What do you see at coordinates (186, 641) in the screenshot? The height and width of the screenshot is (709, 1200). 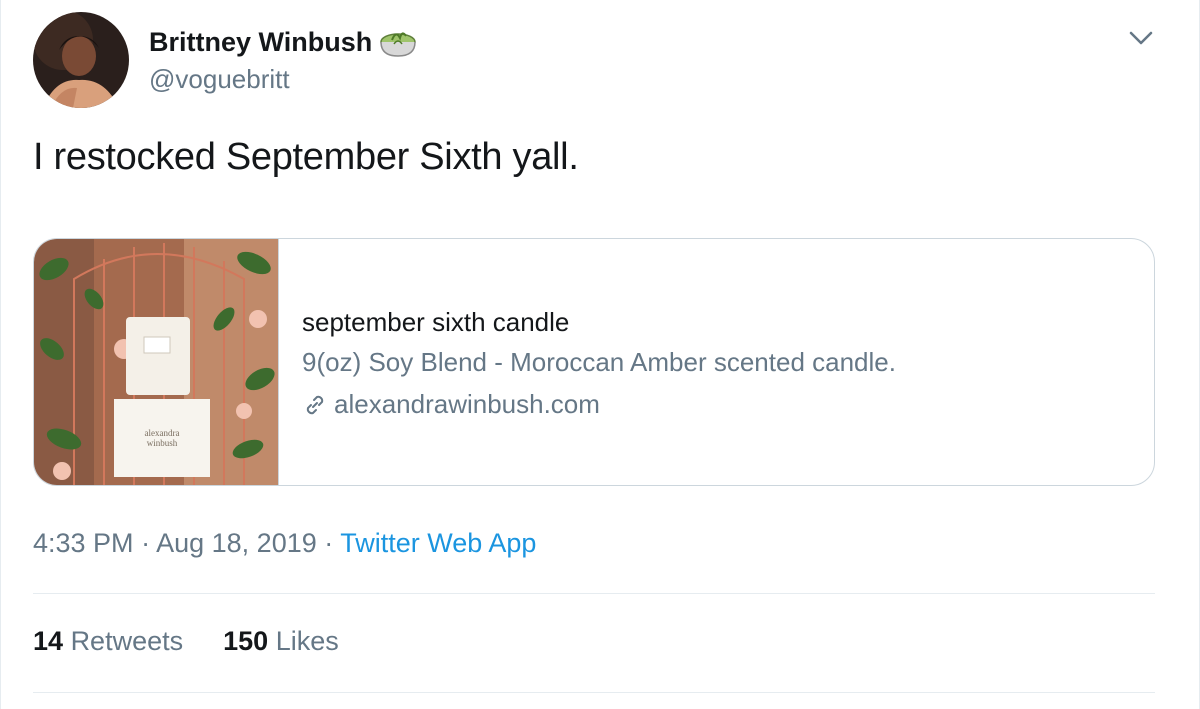 I see `tweet-stats: 14 Retweets 150 Likes` at bounding box center [186, 641].